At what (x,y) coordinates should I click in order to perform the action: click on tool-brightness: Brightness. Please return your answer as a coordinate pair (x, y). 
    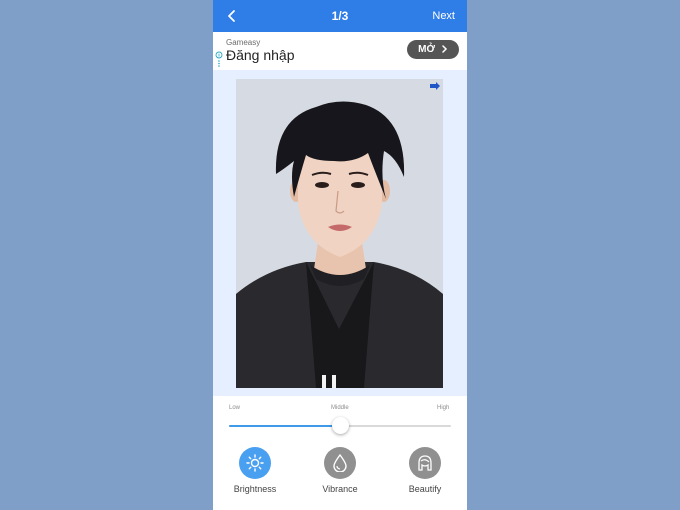
    Looking at the image, I should click on (255, 470).